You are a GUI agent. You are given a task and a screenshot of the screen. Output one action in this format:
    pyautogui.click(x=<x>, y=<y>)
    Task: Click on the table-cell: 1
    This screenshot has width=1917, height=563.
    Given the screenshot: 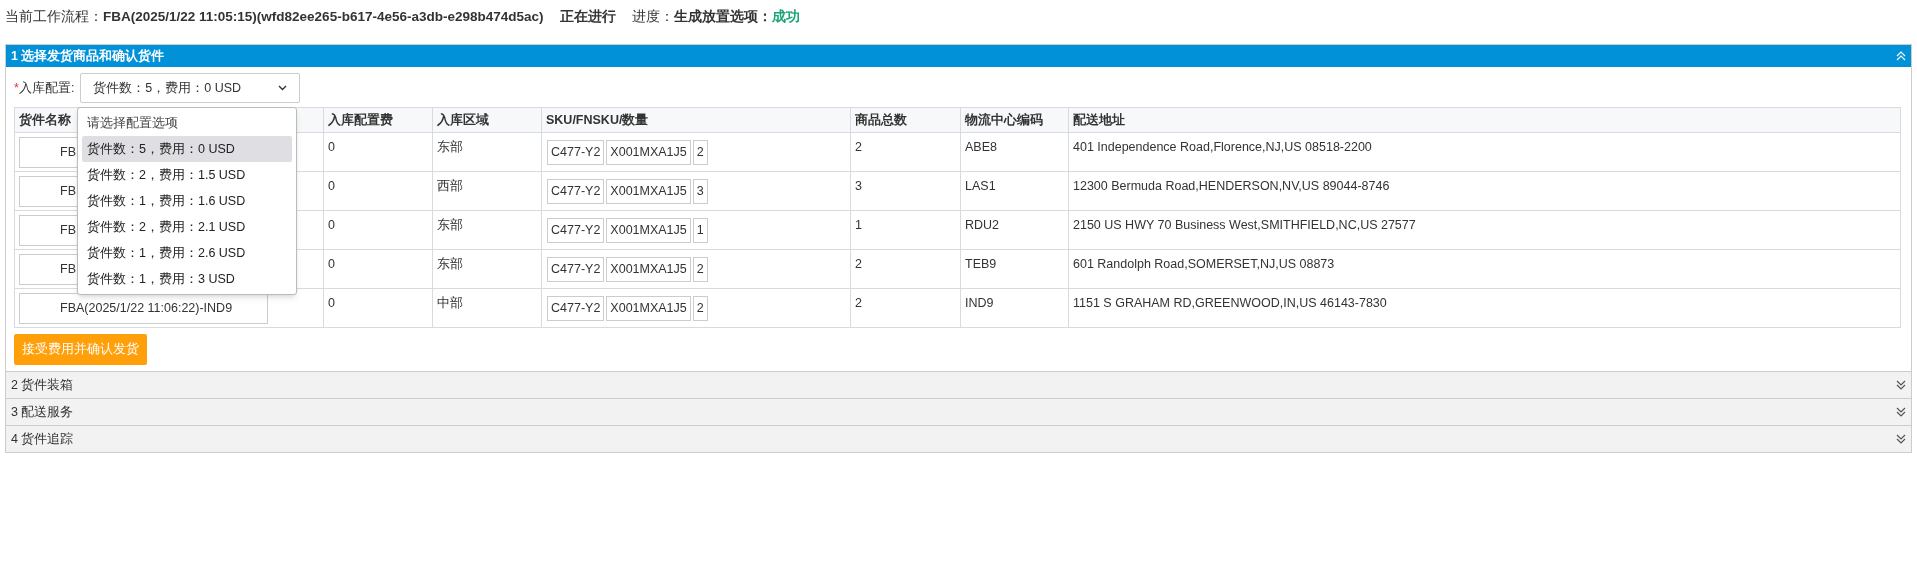 What is the action you would take?
    pyautogui.click(x=905, y=230)
    